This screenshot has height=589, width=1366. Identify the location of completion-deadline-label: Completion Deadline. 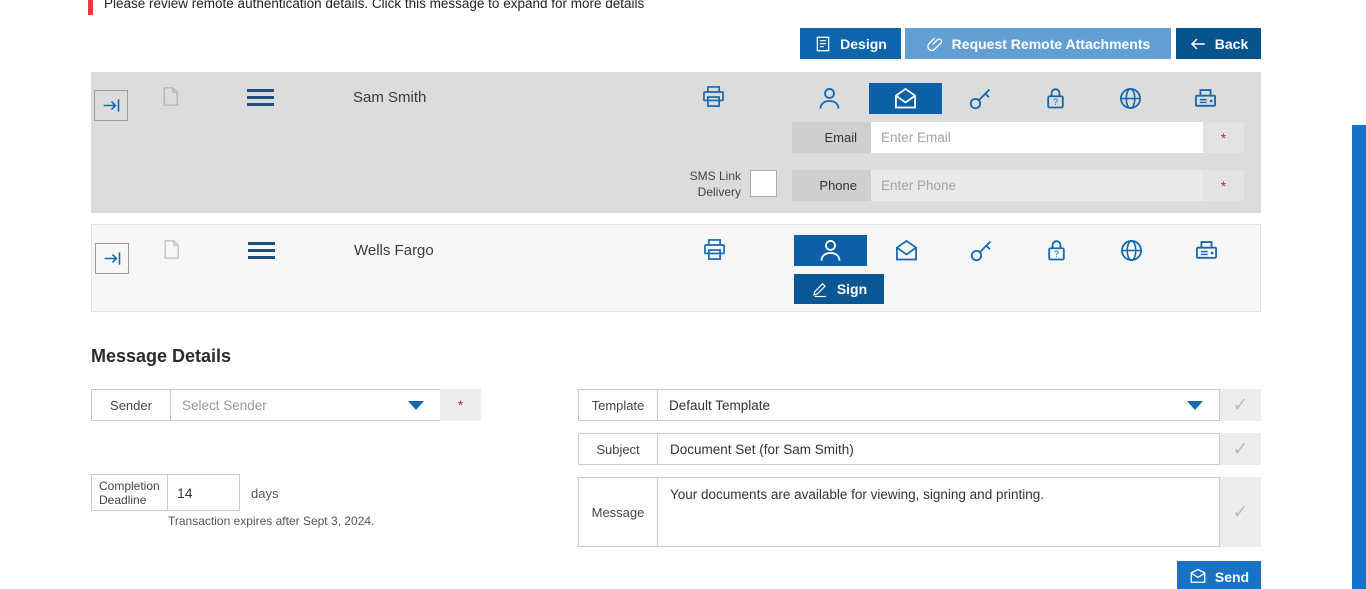
(129, 492).